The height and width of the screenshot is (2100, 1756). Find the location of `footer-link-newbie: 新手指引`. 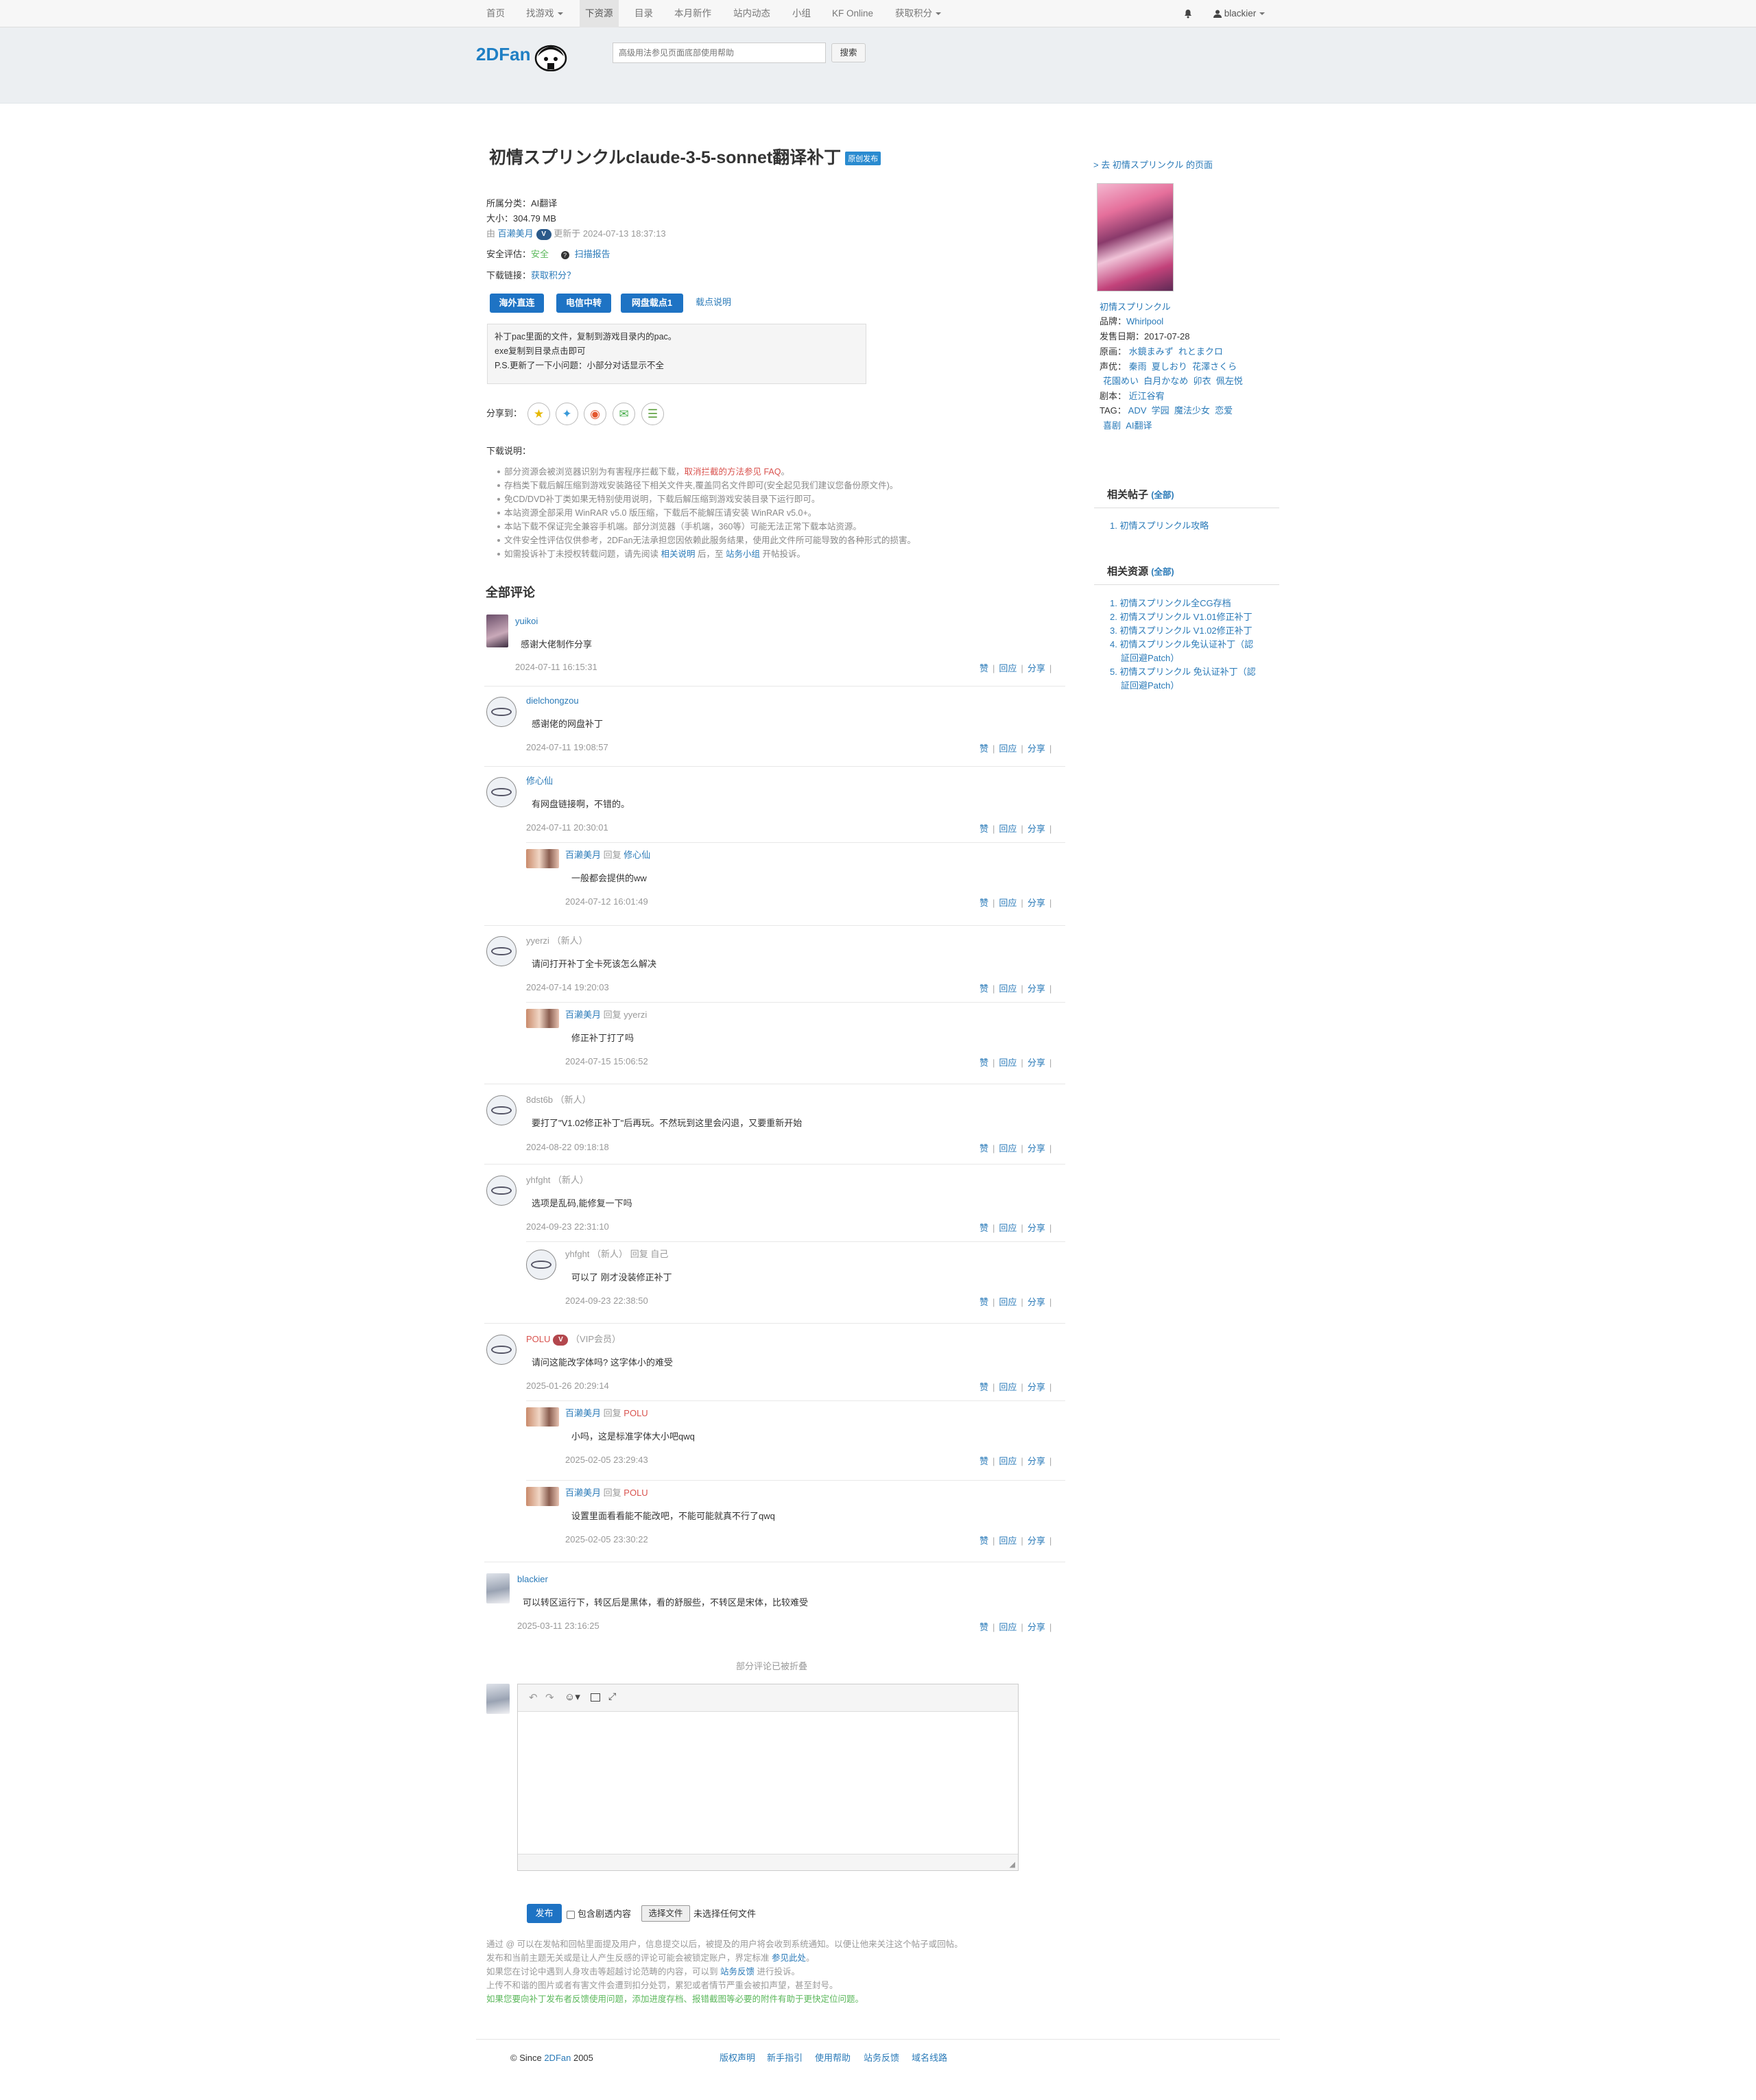

footer-link-newbie: 新手指引 is located at coordinates (785, 2058).